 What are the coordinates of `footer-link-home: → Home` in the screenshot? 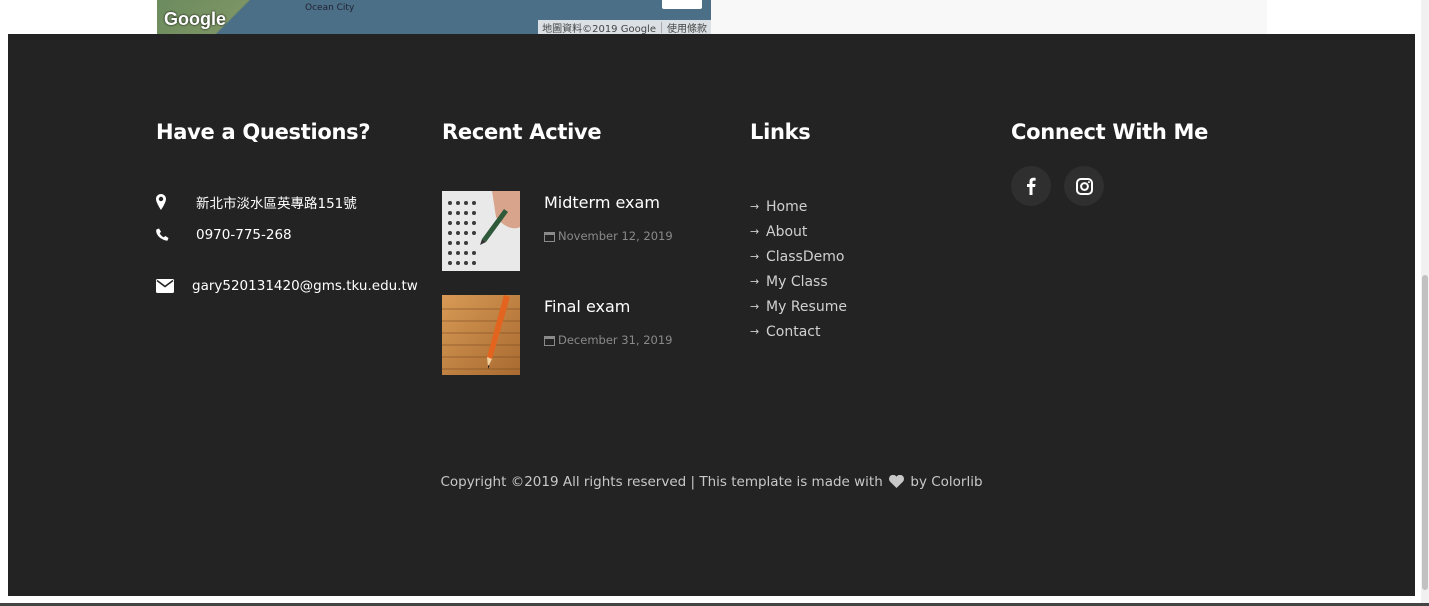 It's located at (798, 206).